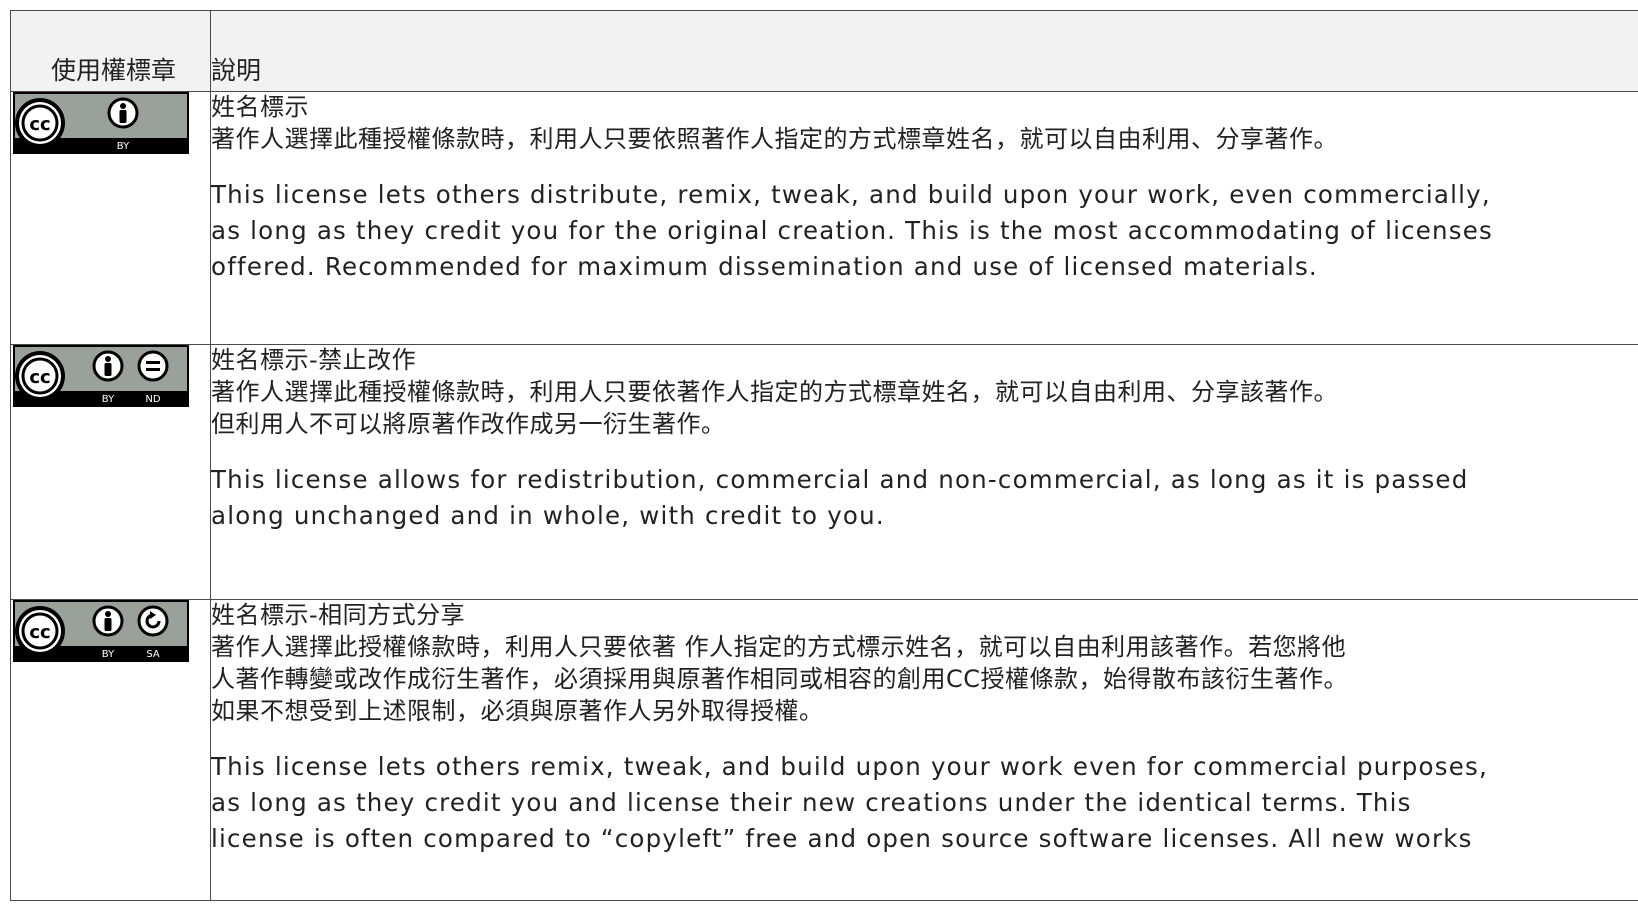 The height and width of the screenshot is (921, 1638). I want to click on badge-cell: cc BY, so click(110, 218).